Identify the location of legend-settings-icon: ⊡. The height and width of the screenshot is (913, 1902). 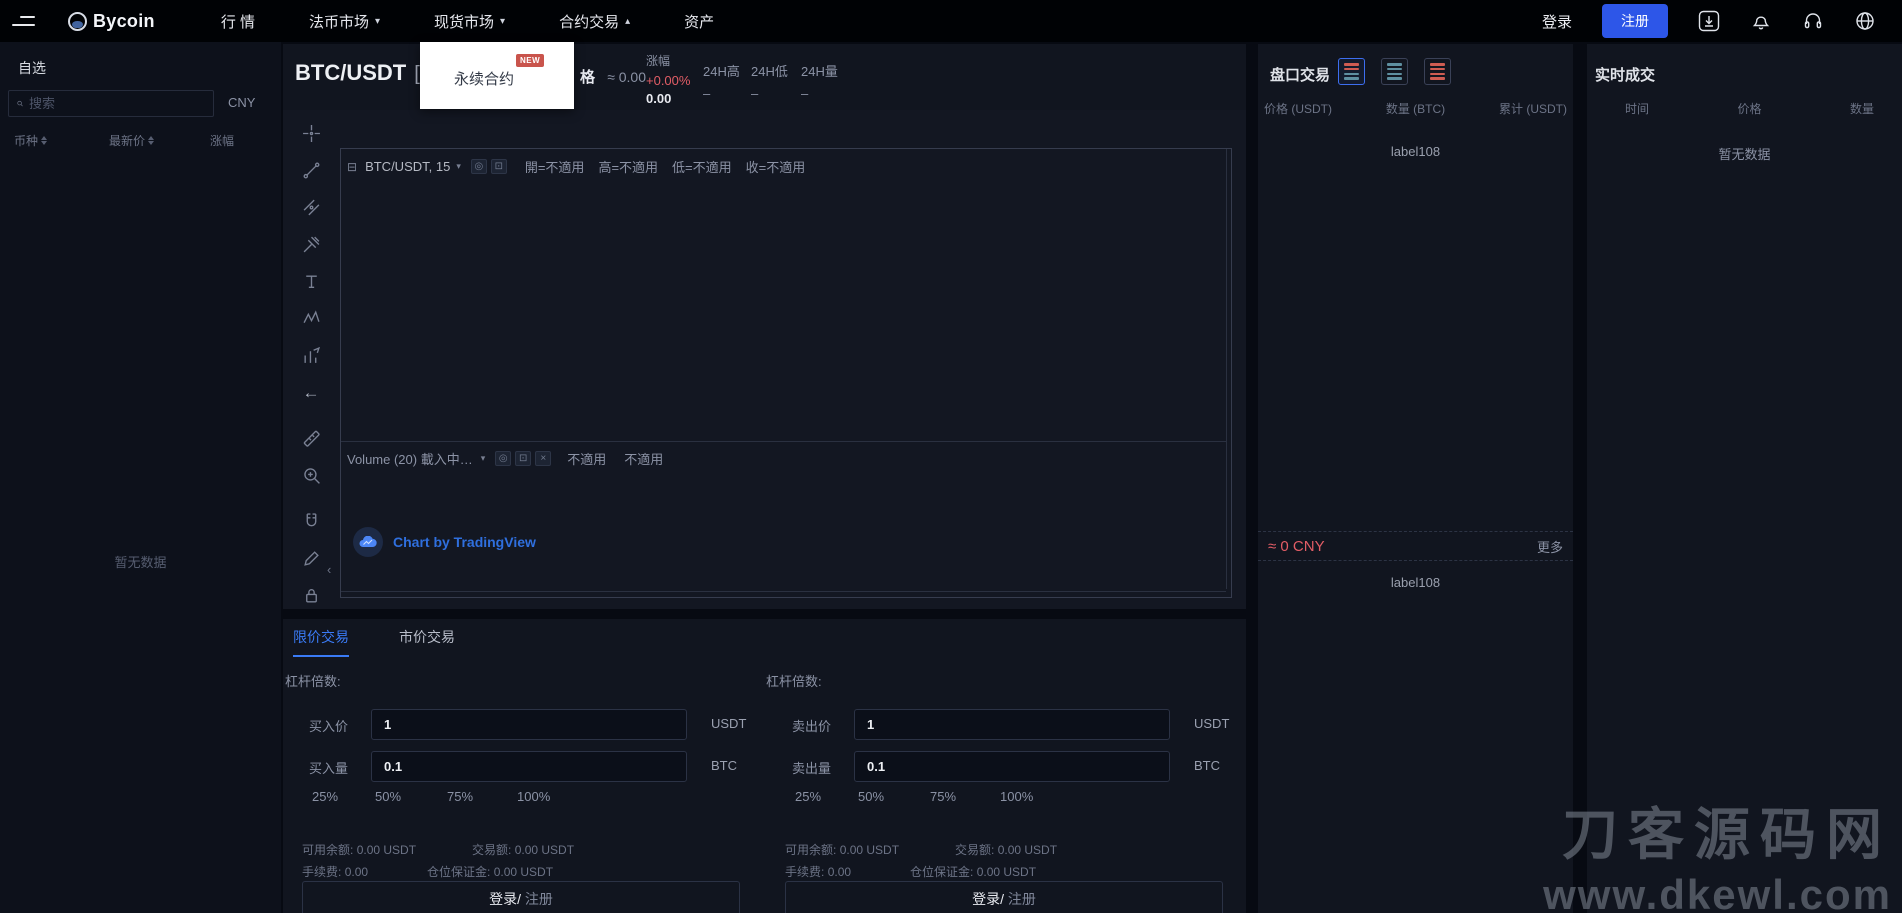
(498, 166).